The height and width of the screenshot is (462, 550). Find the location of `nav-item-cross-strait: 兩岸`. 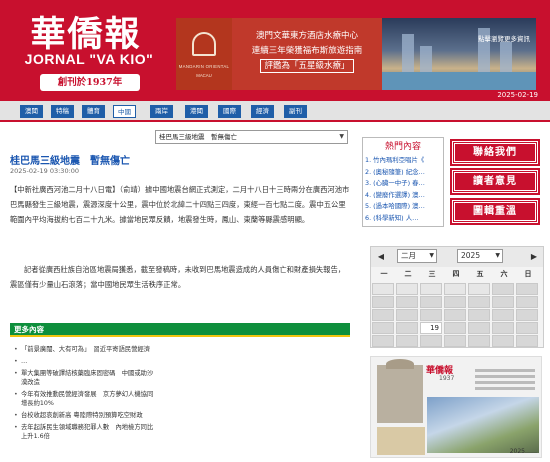

nav-item-cross-strait: 兩岸 is located at coordinates (161, 111).